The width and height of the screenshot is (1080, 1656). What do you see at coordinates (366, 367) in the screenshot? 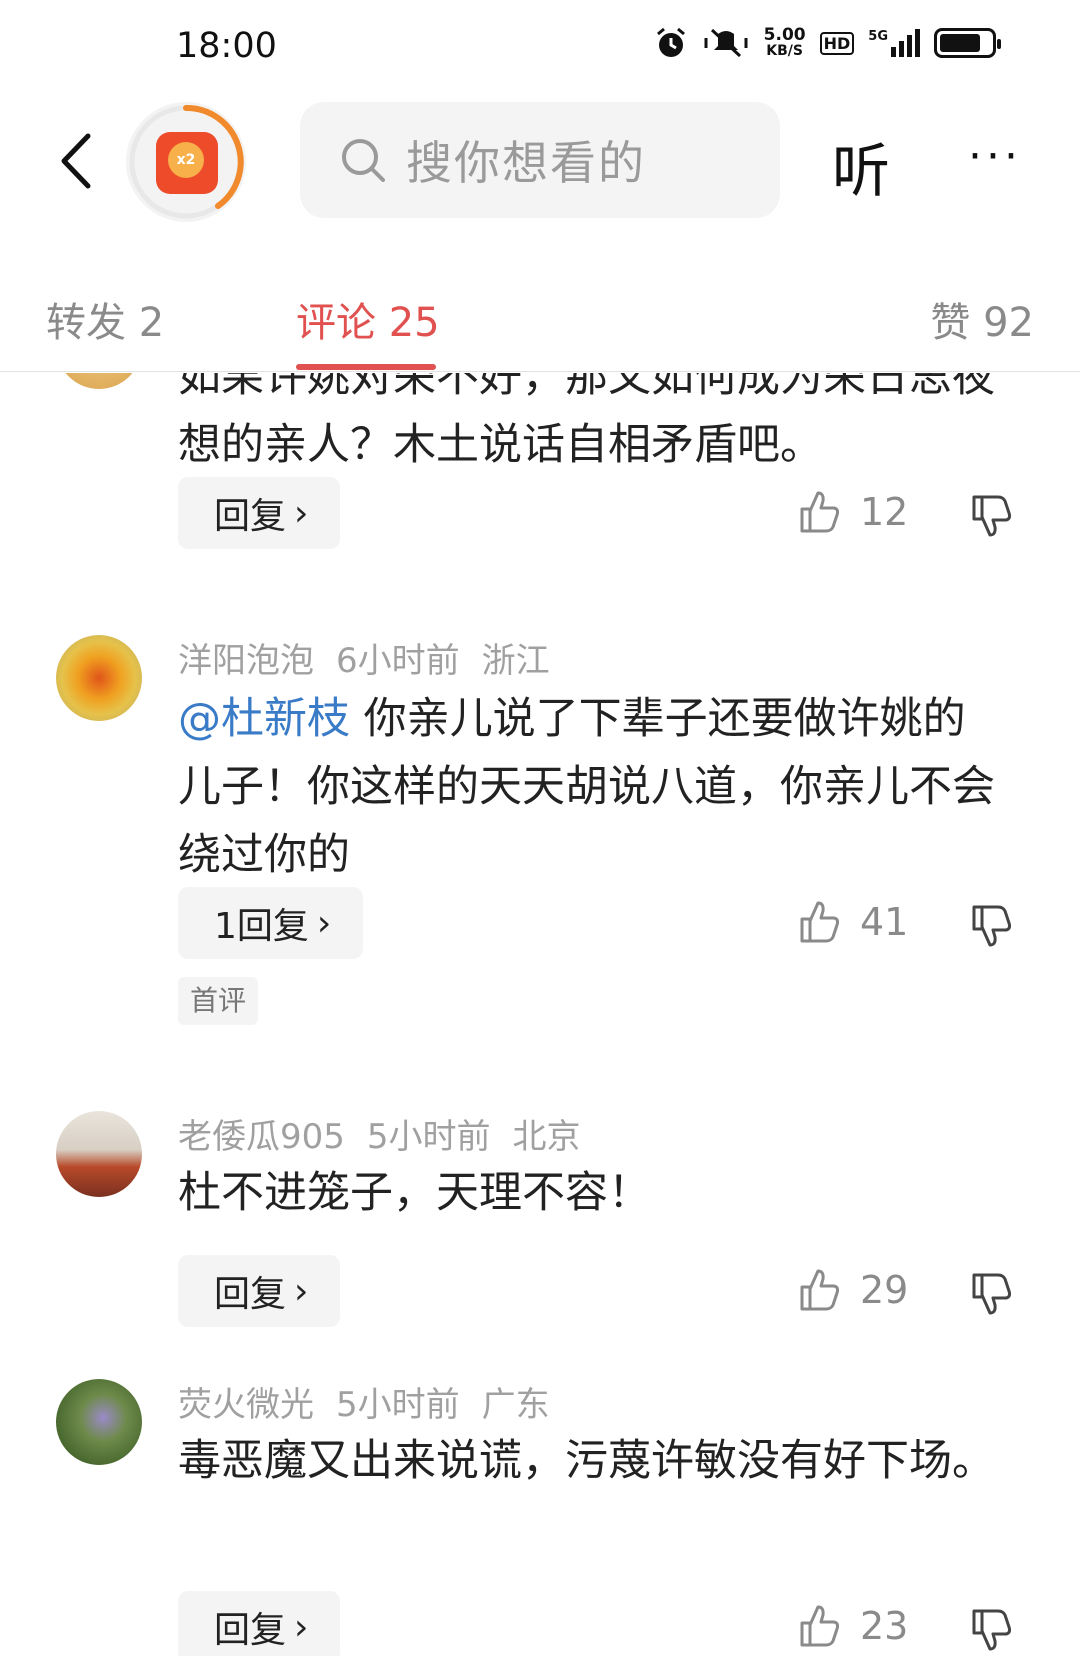
I see `active-tab-indicator` at bounding box center [366, 367].